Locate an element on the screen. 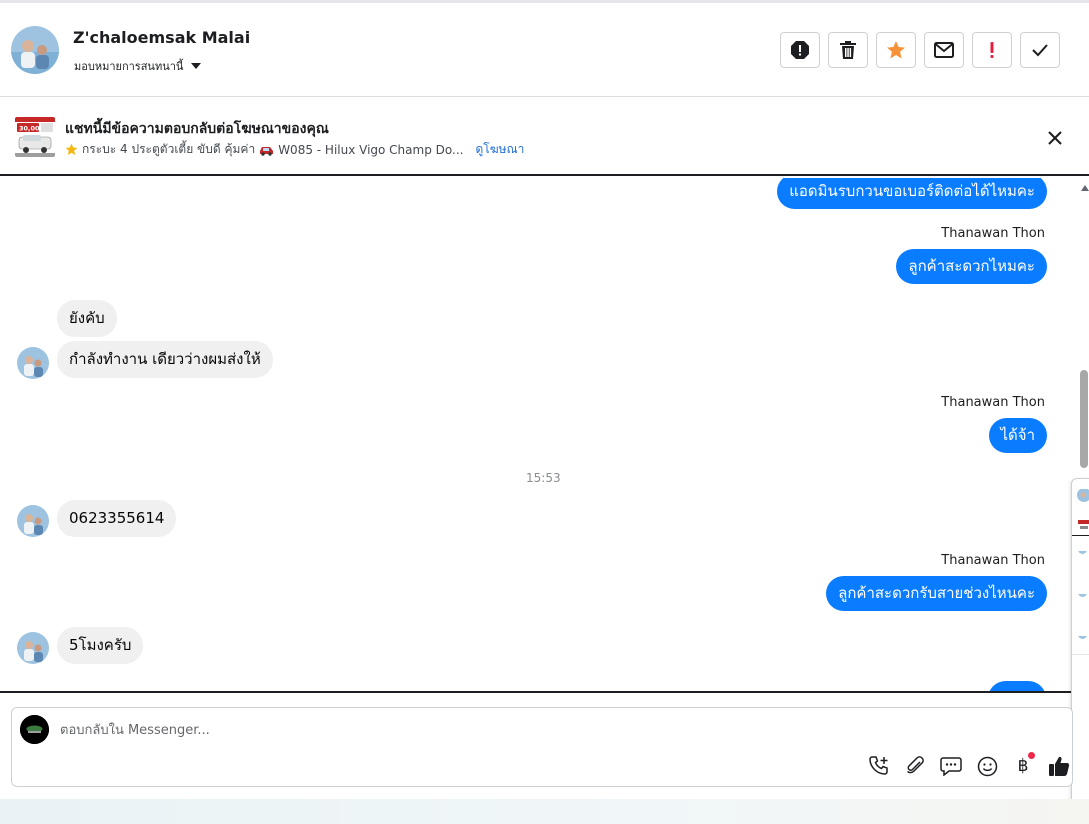 This screenshot has width=1089, height=824. emoji-icon is located at coordinates (987, 766).